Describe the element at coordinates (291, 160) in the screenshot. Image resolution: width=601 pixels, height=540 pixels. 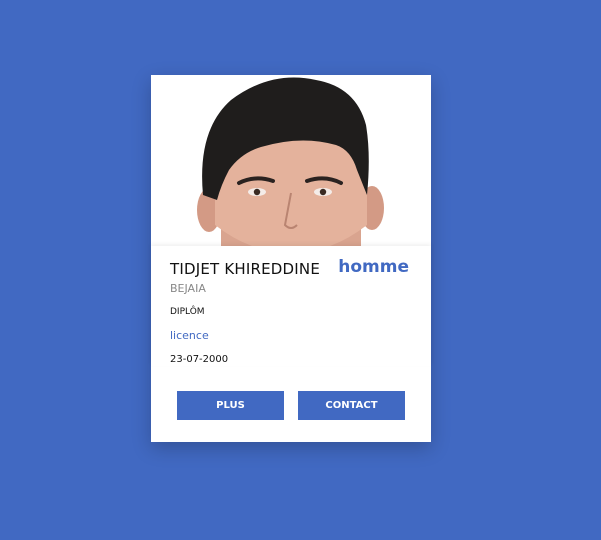
I see `profile-photo` at that location.